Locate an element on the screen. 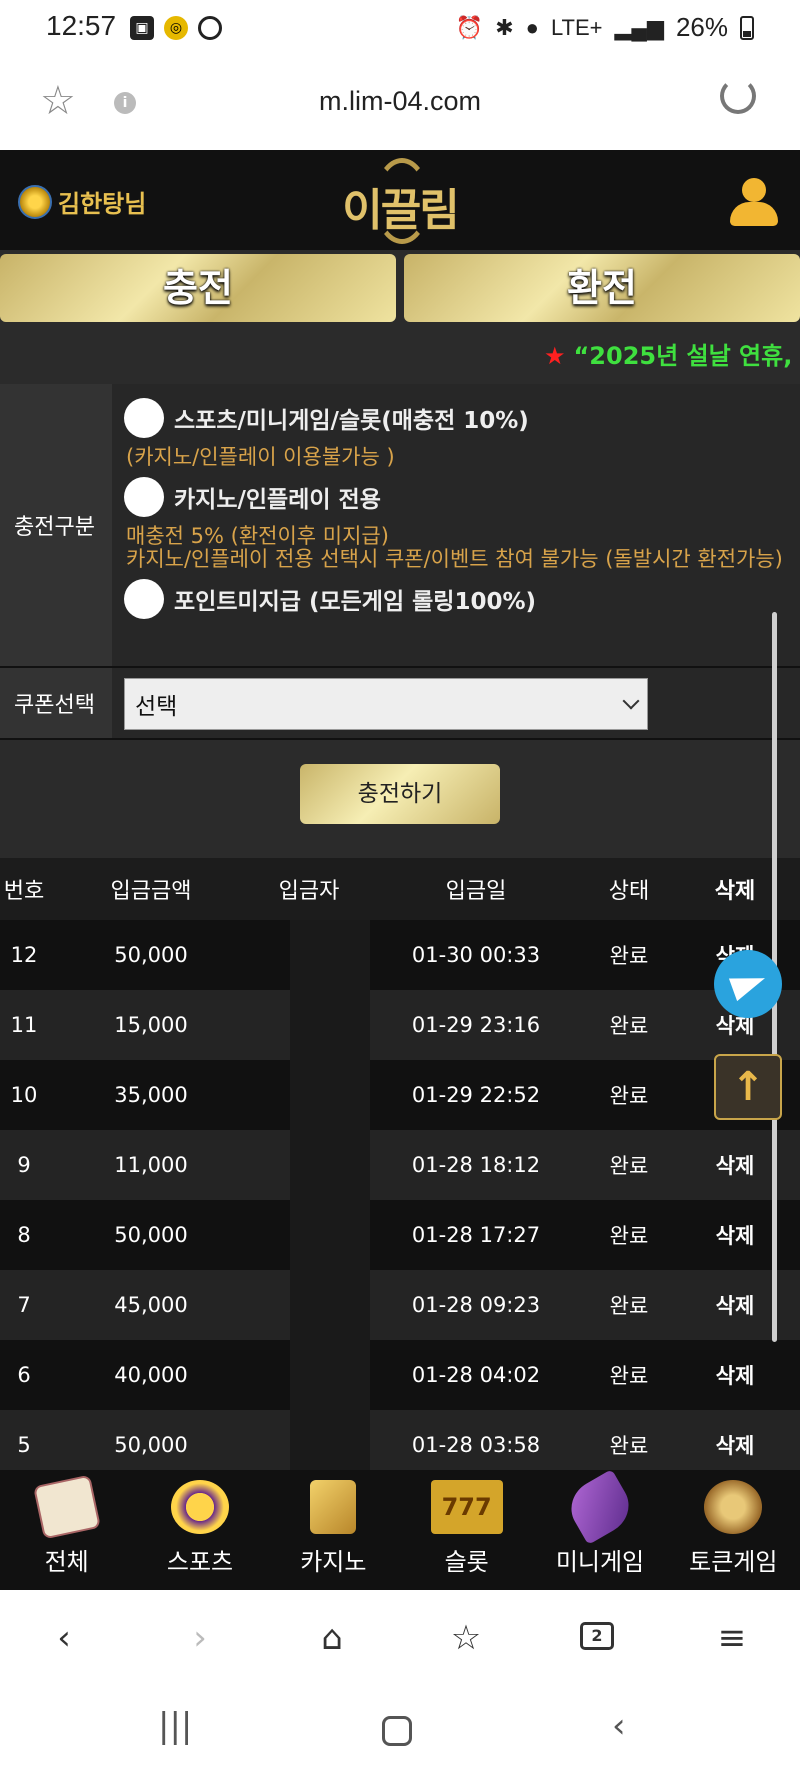 This screenshot has height=1778, width=800. home-icon: ⌂ is located at coordinates (332, 1638).